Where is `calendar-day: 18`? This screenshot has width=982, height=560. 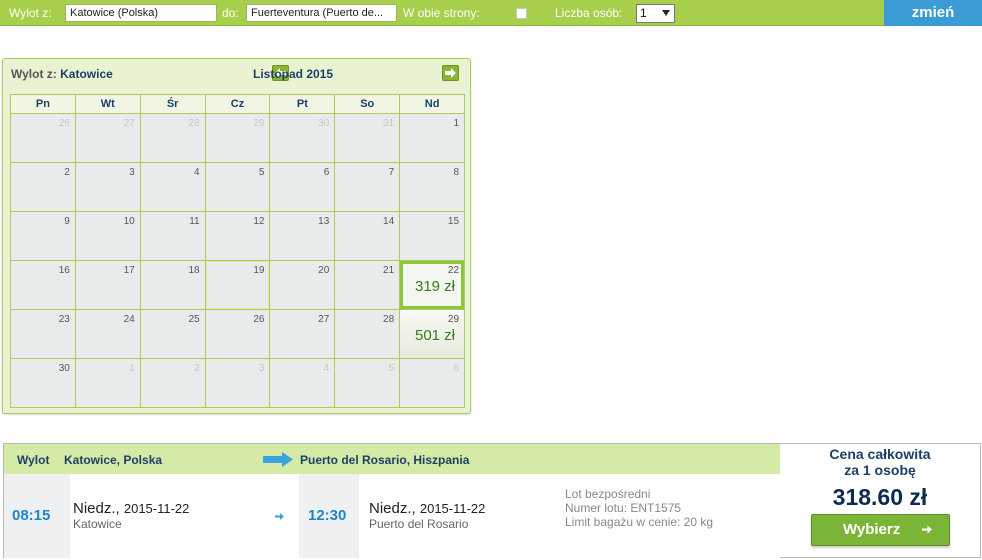 calendar-day: 18 is located at coordinates (173, 285).